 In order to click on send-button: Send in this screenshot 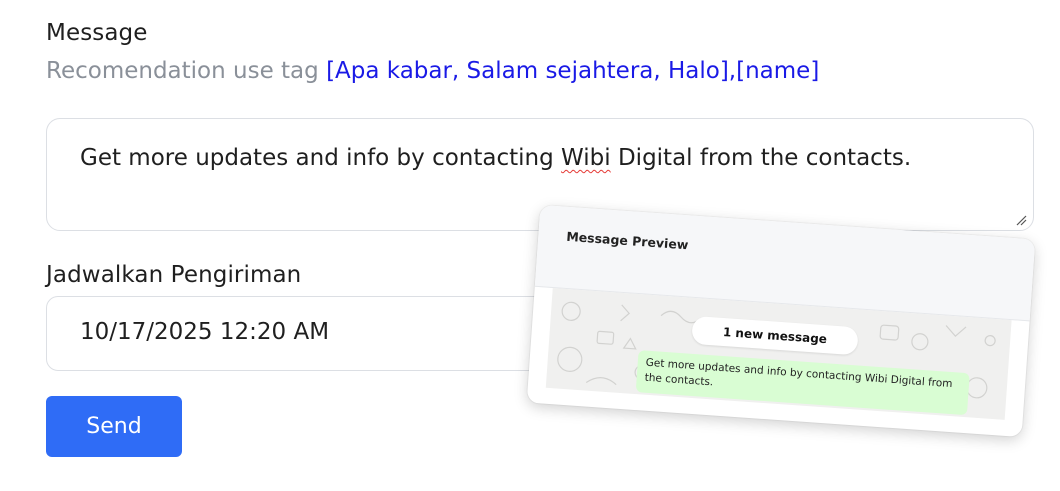, I will do `click(114, 426)`.